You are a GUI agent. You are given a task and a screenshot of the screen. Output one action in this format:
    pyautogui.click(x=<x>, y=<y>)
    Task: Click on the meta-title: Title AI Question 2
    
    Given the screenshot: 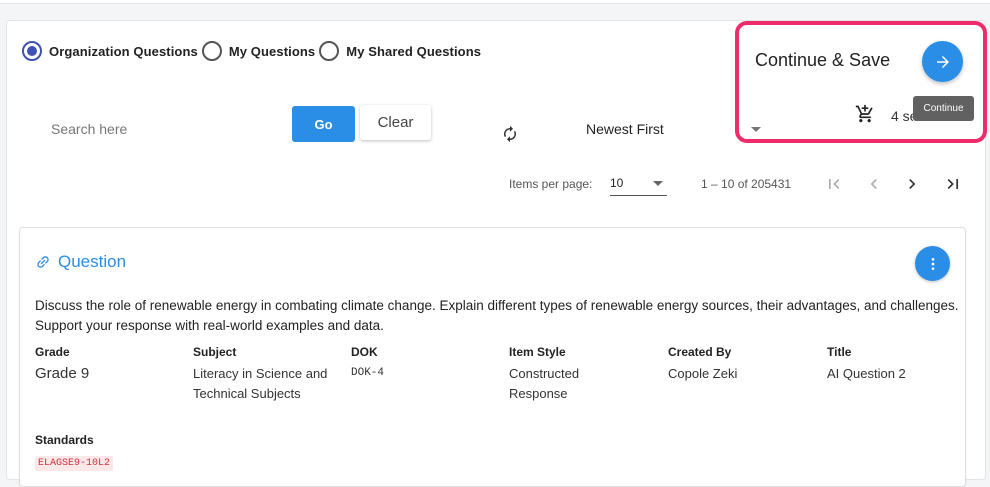 What is the action you would take?
    pyautogui.click(x=892, y=364)
    